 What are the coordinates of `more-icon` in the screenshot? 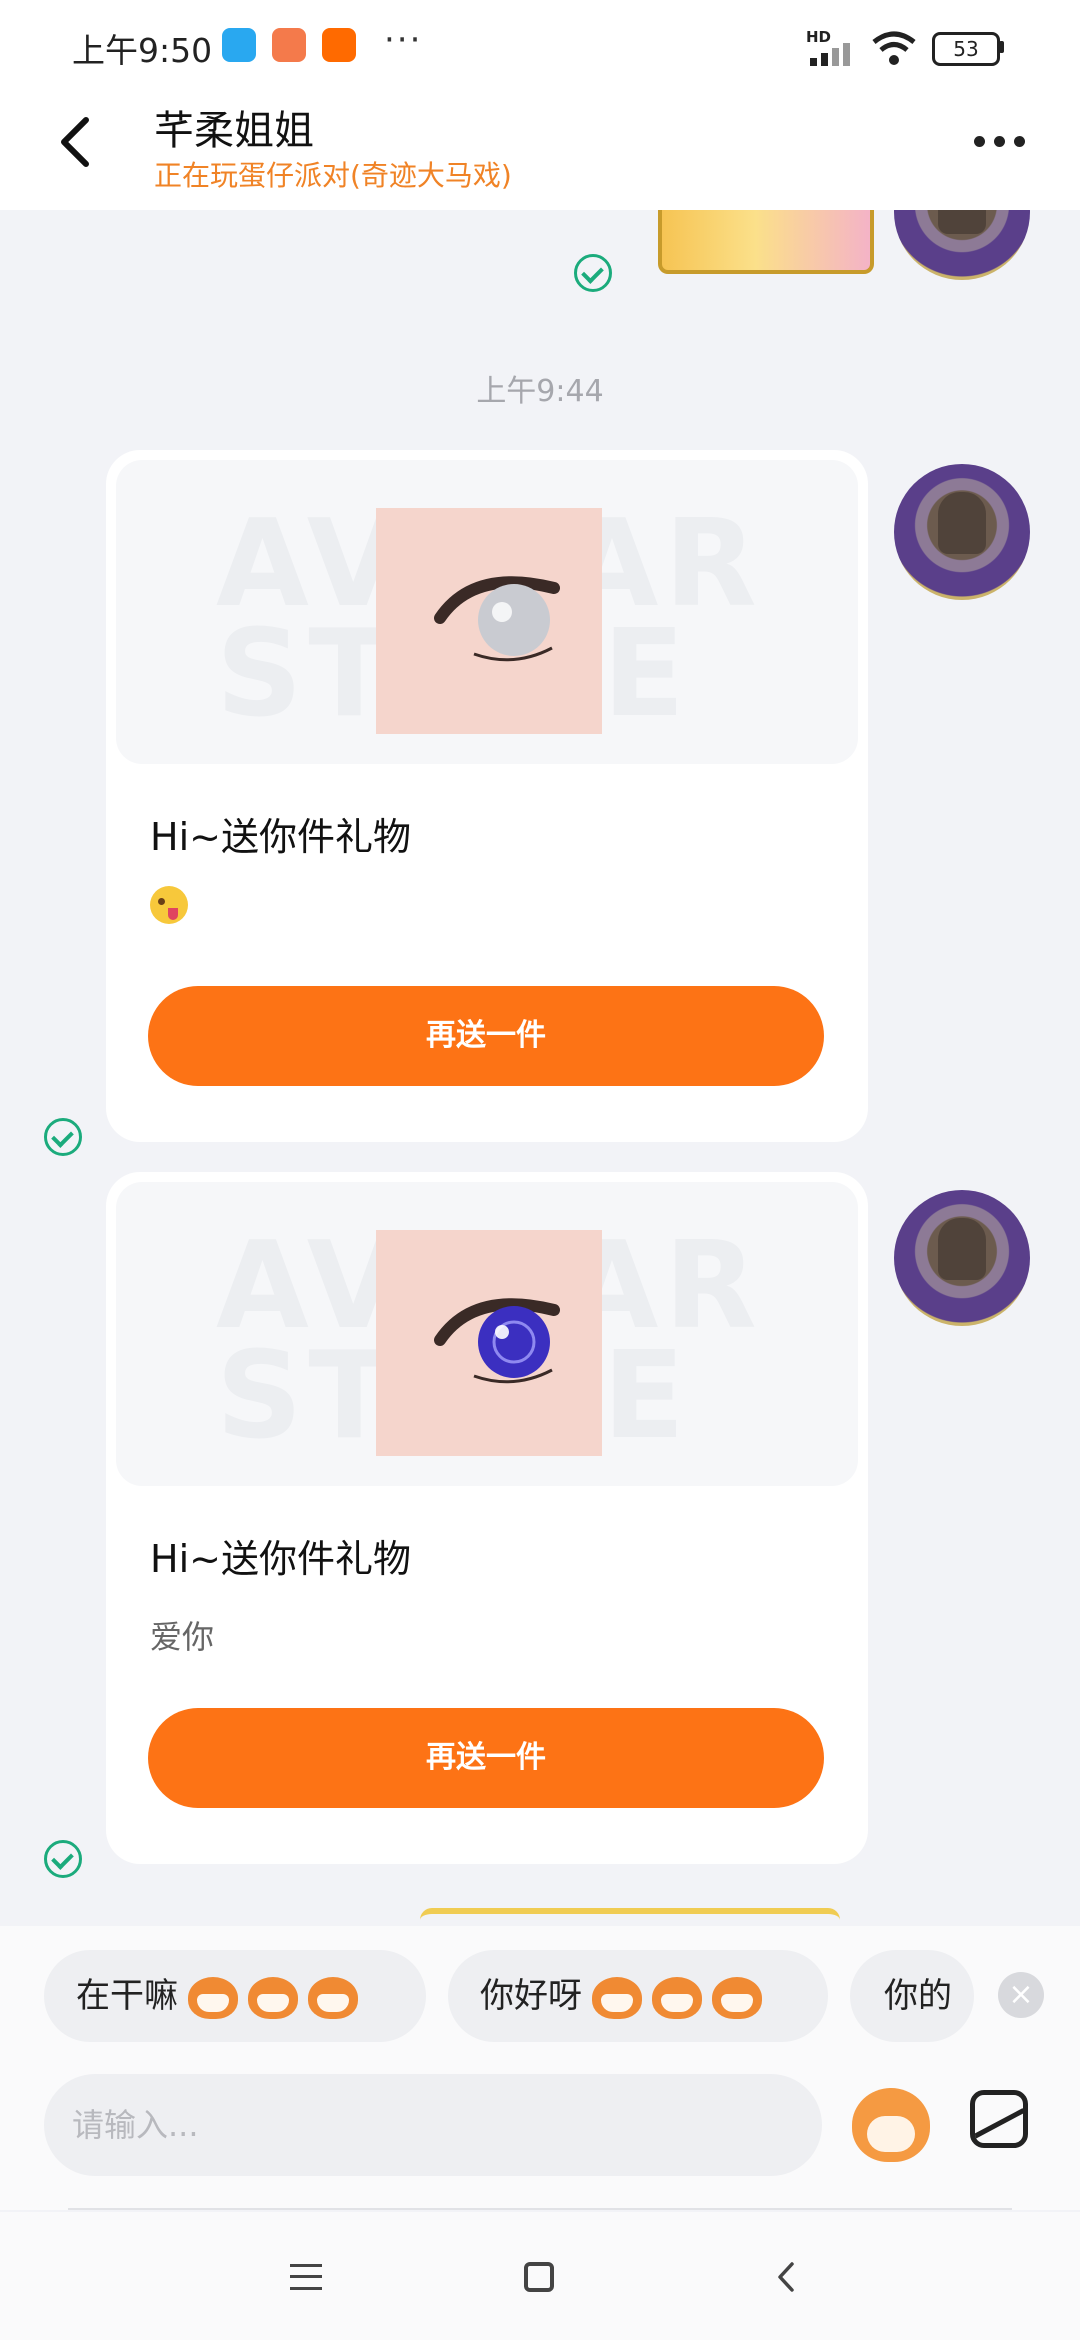 It's located at (1004, 144).